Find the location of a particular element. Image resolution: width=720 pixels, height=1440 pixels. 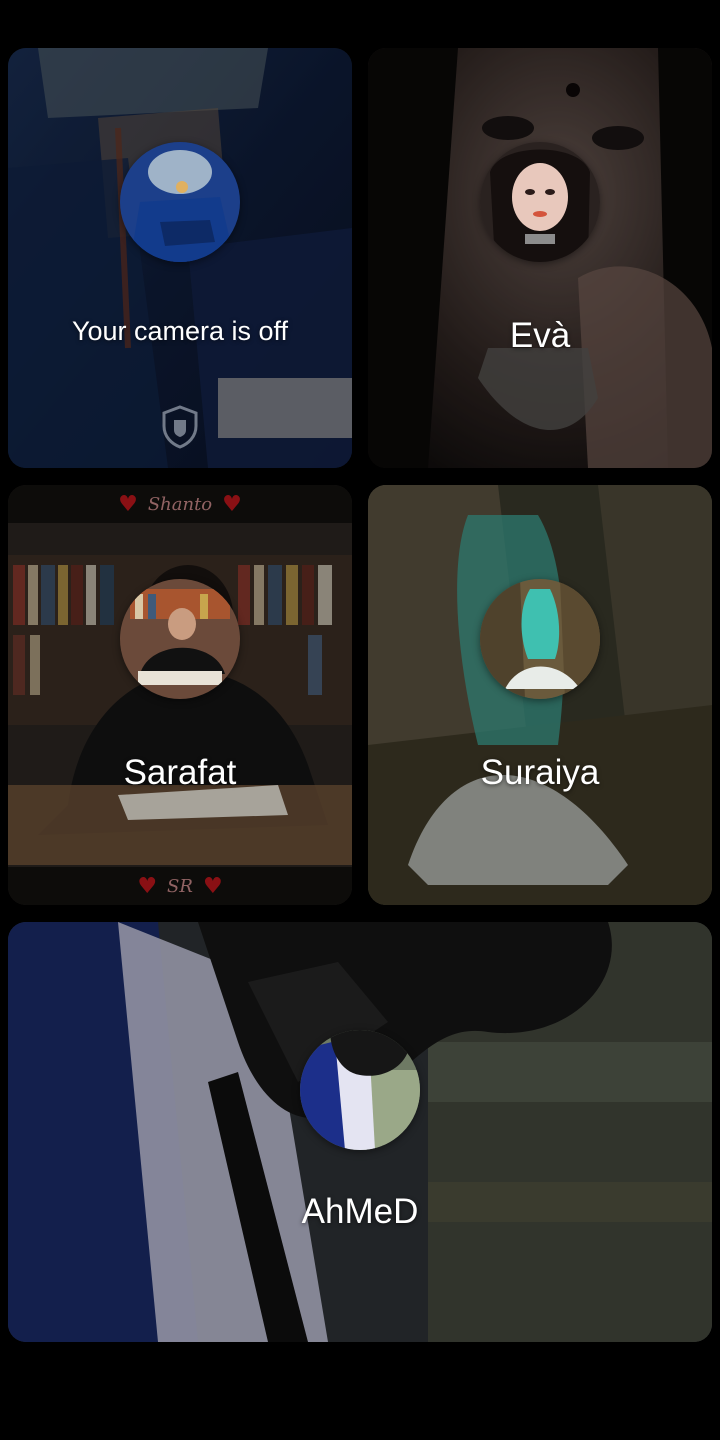

participant-name-sarafat: Sarafat is located at coordinates (180, 772).